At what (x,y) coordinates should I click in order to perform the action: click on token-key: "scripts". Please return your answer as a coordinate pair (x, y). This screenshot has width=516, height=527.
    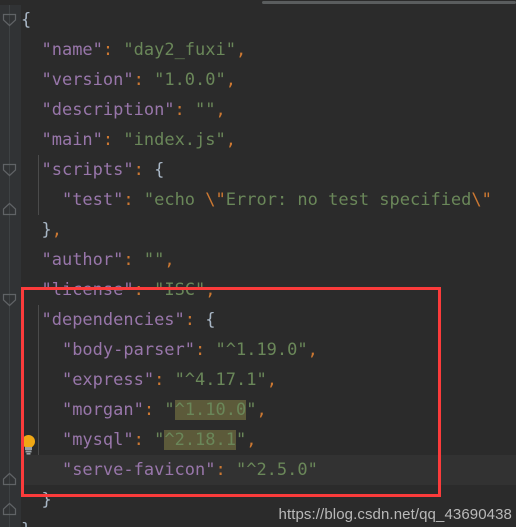
    Looking at the image, I should click on (87, 170).